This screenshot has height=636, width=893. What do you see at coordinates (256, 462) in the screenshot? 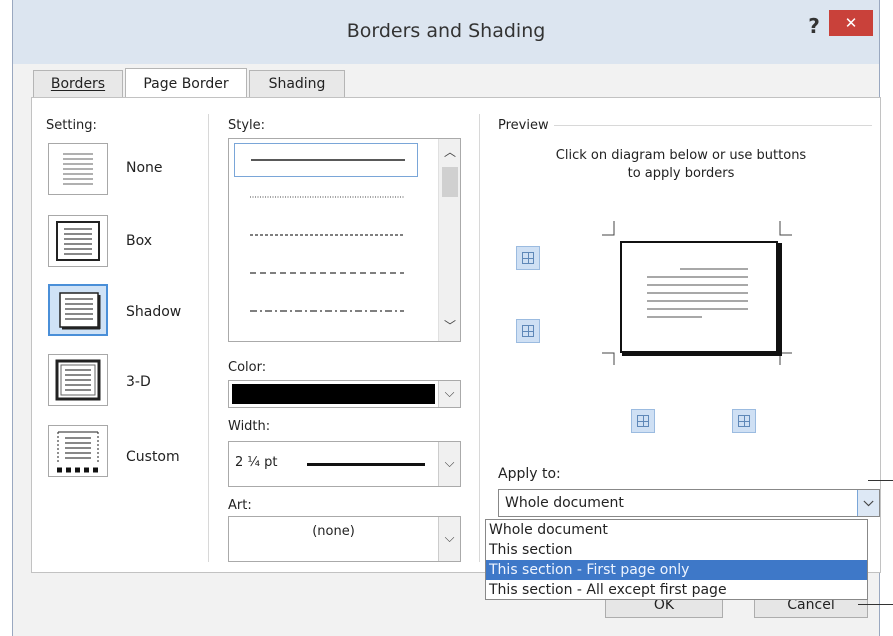
I see `width-value: 2 ¼ pt` at bounding box center [256, 462].